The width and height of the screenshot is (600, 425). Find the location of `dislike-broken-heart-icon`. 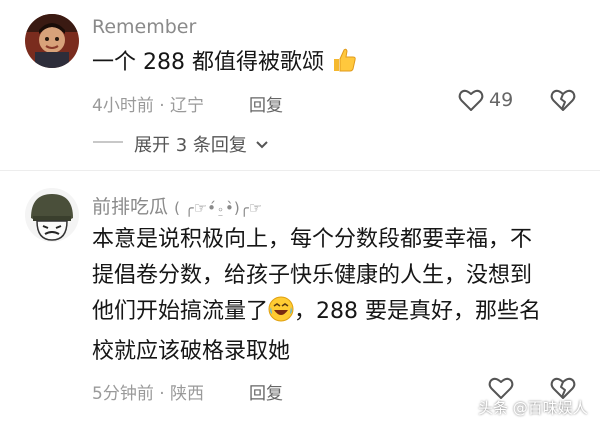

dislike-broken-heart-icon is located at coordinates (563, 102).